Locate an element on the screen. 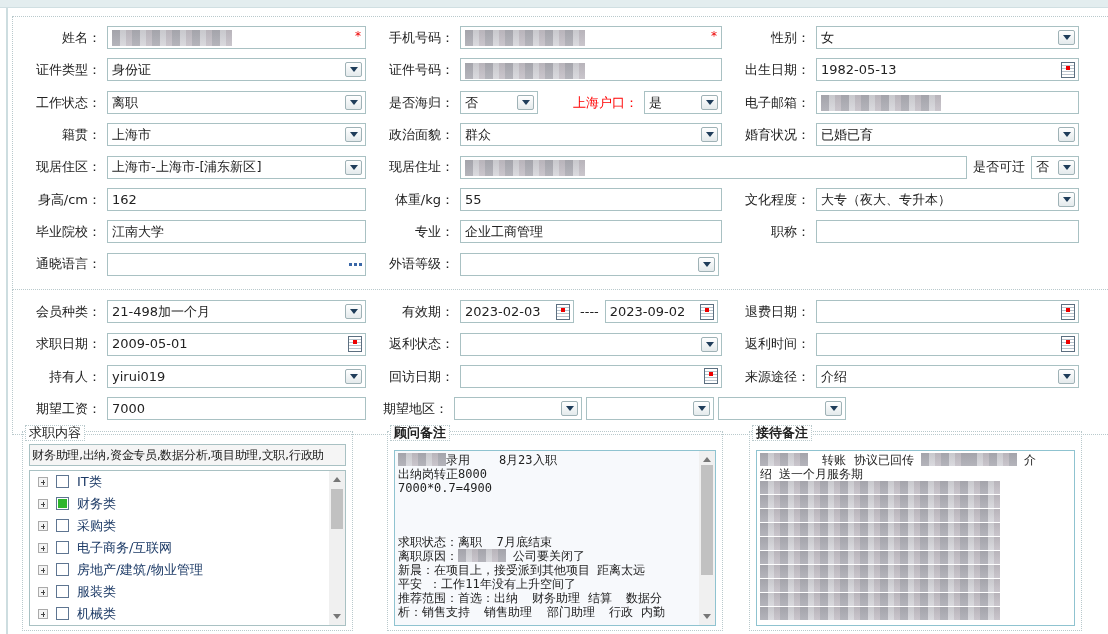 Image resolution: width=1108 pixels, height=634 pixels. dropdown-field: 21-498加一个月 is located at coordinates (236, 312).